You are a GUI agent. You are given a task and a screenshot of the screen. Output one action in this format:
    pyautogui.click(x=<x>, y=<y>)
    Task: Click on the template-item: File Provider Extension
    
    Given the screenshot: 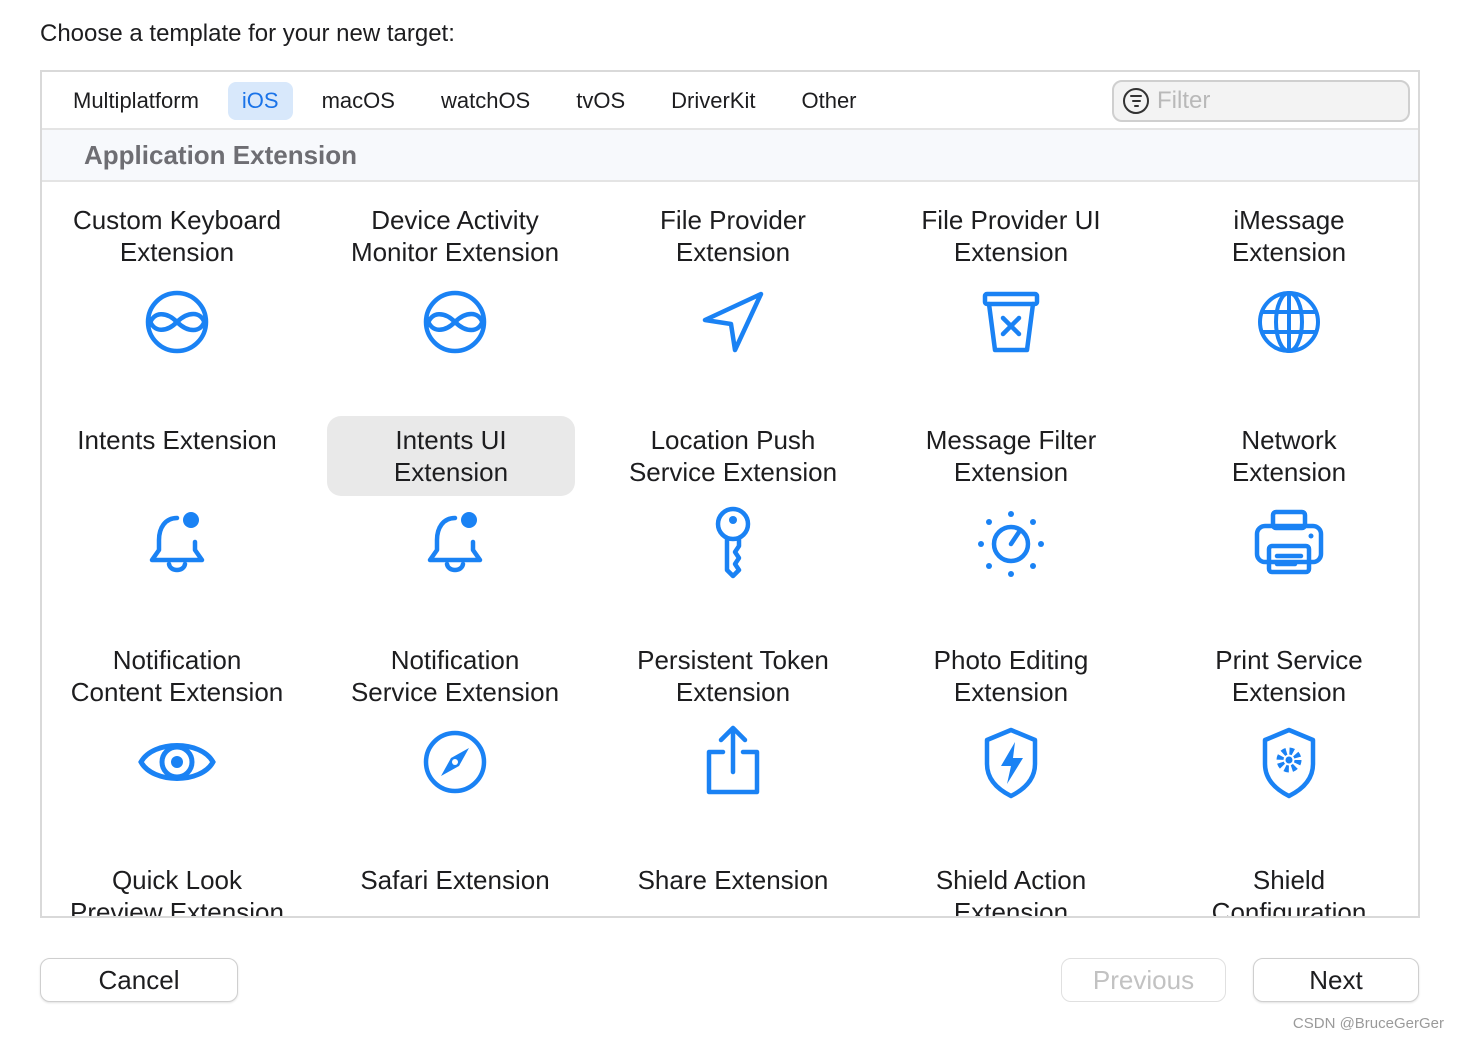 What is the action you would take?
    pyautogui.click(x=733, y=292)
    